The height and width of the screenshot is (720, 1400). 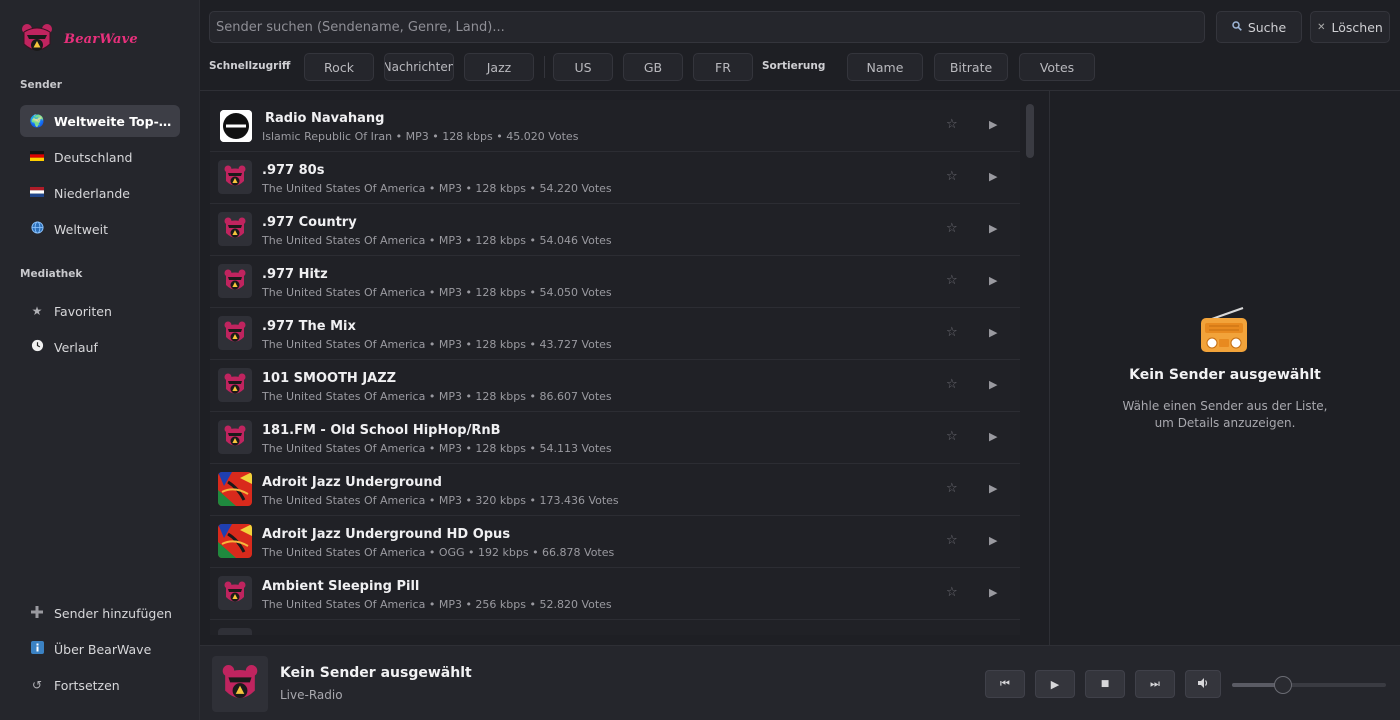 I want to click on station-name: Ambient Sleeping Pill, so click(x=341, y=586).